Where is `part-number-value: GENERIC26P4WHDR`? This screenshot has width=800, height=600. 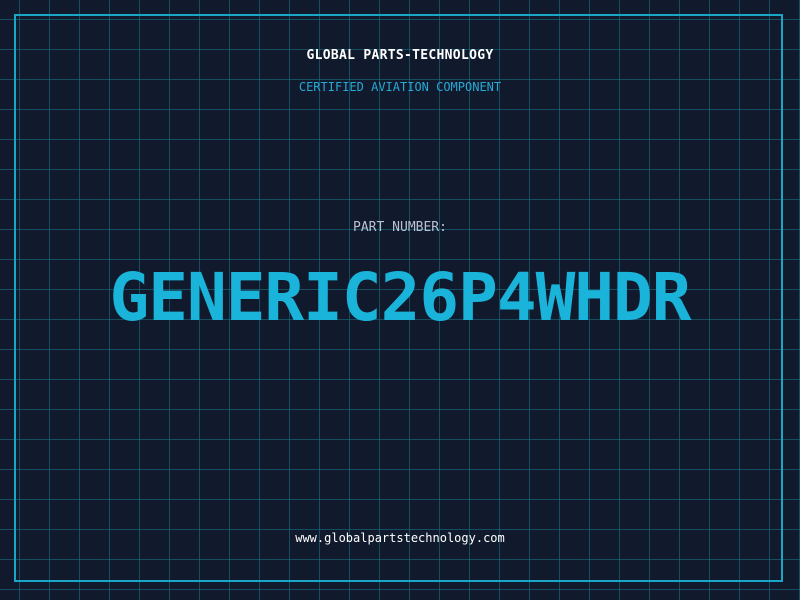 part-number-value: GENERIC26P4WHDR is located at coordinates (400, 297).